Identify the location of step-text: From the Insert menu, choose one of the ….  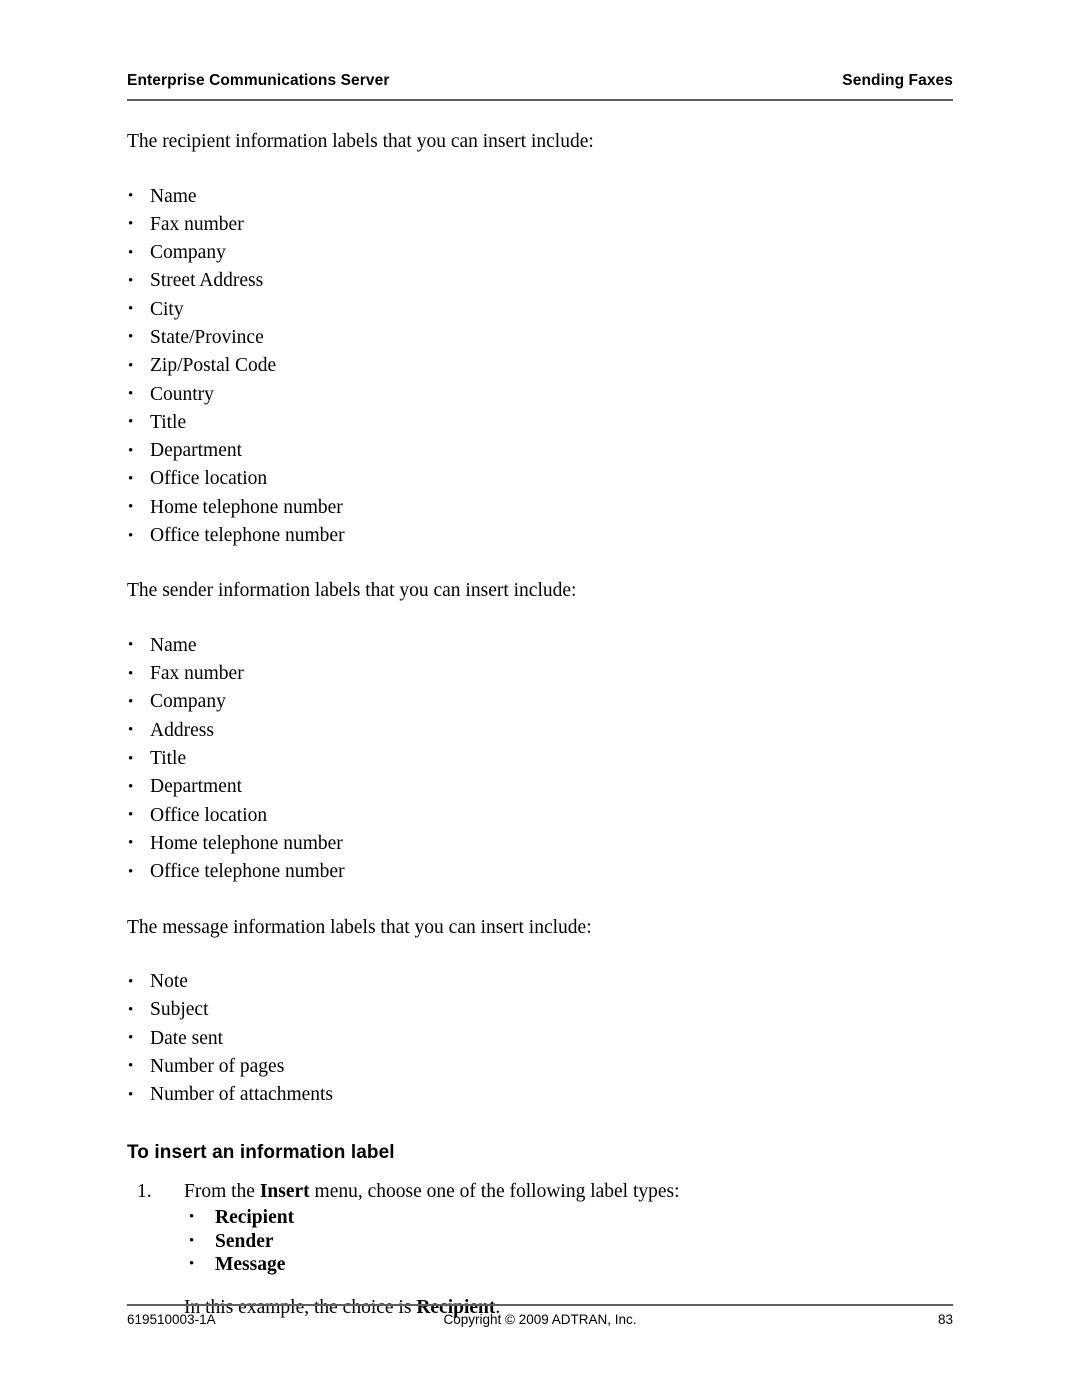
(432, 1191).